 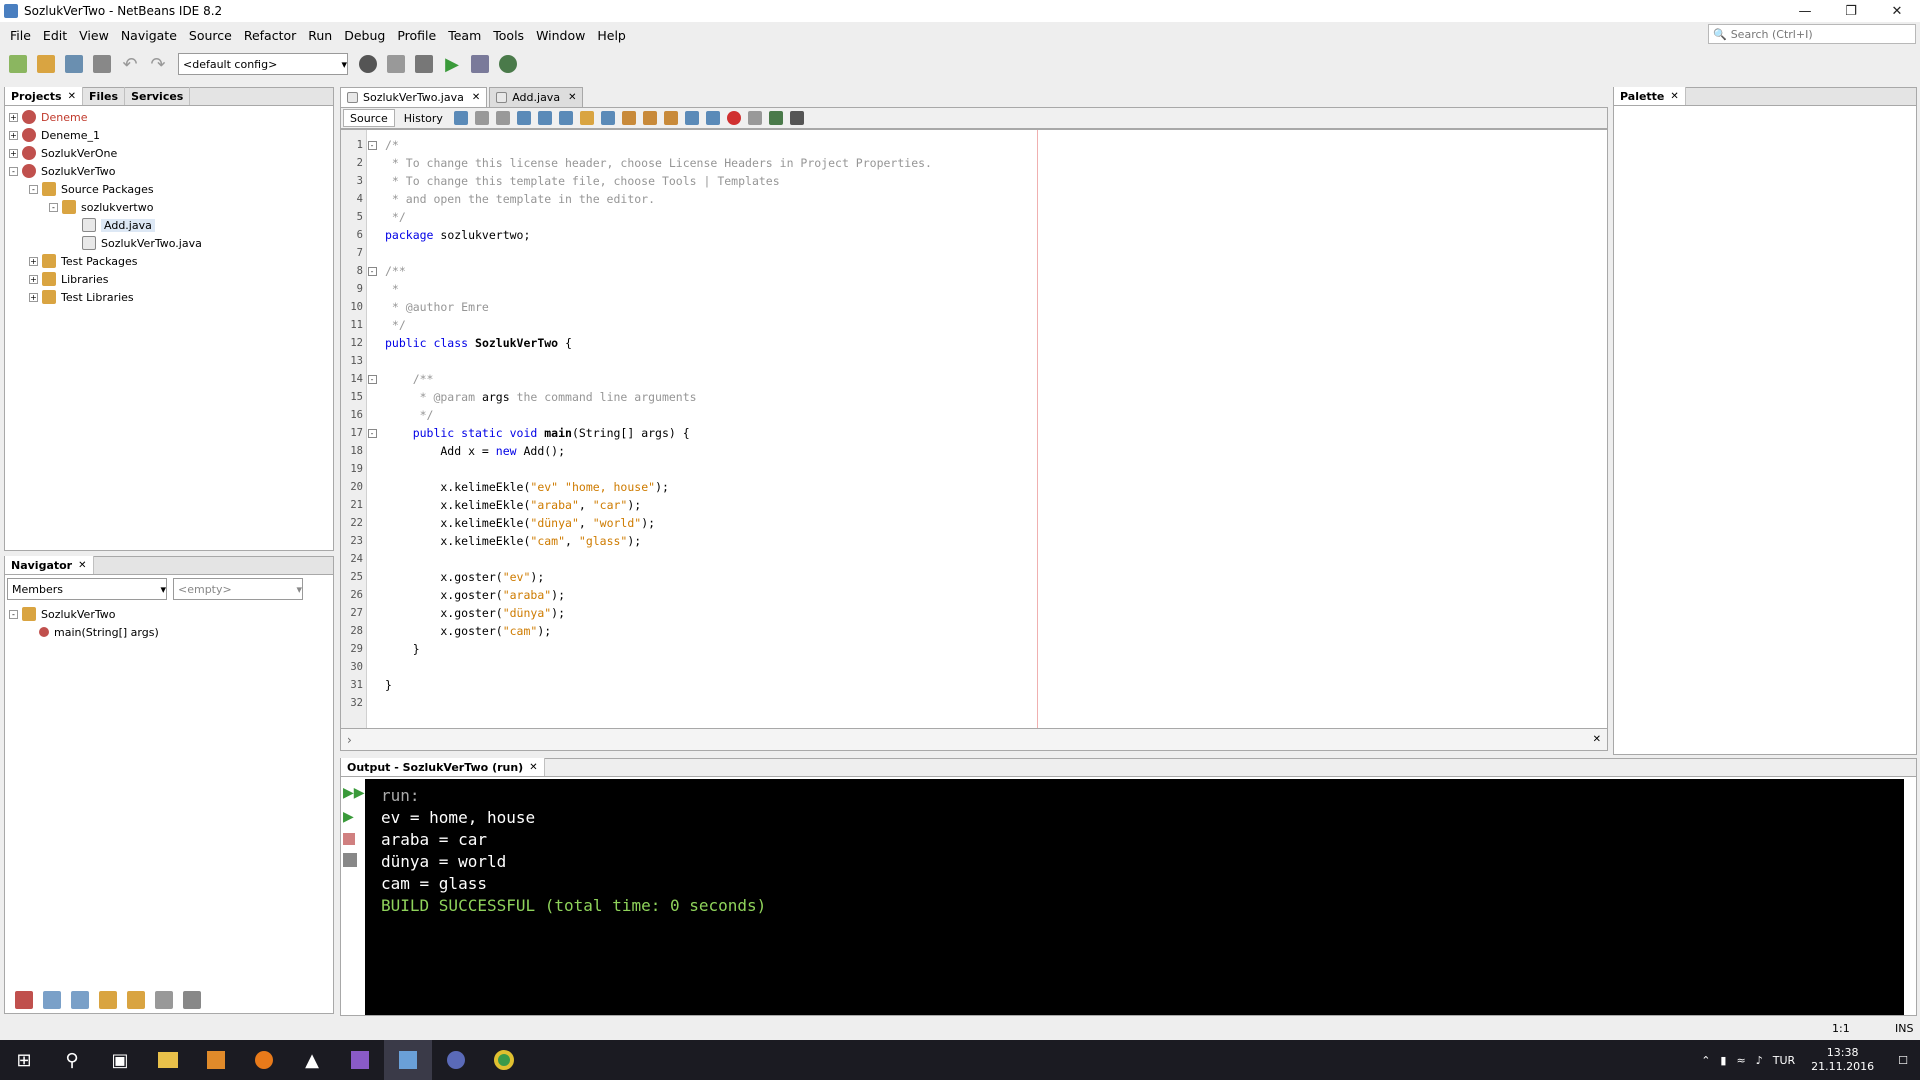 What do you see at coordinates (169, 117) in the screenshot?
I see `tree-item: + Deneme` at bounding box center [169, 117].